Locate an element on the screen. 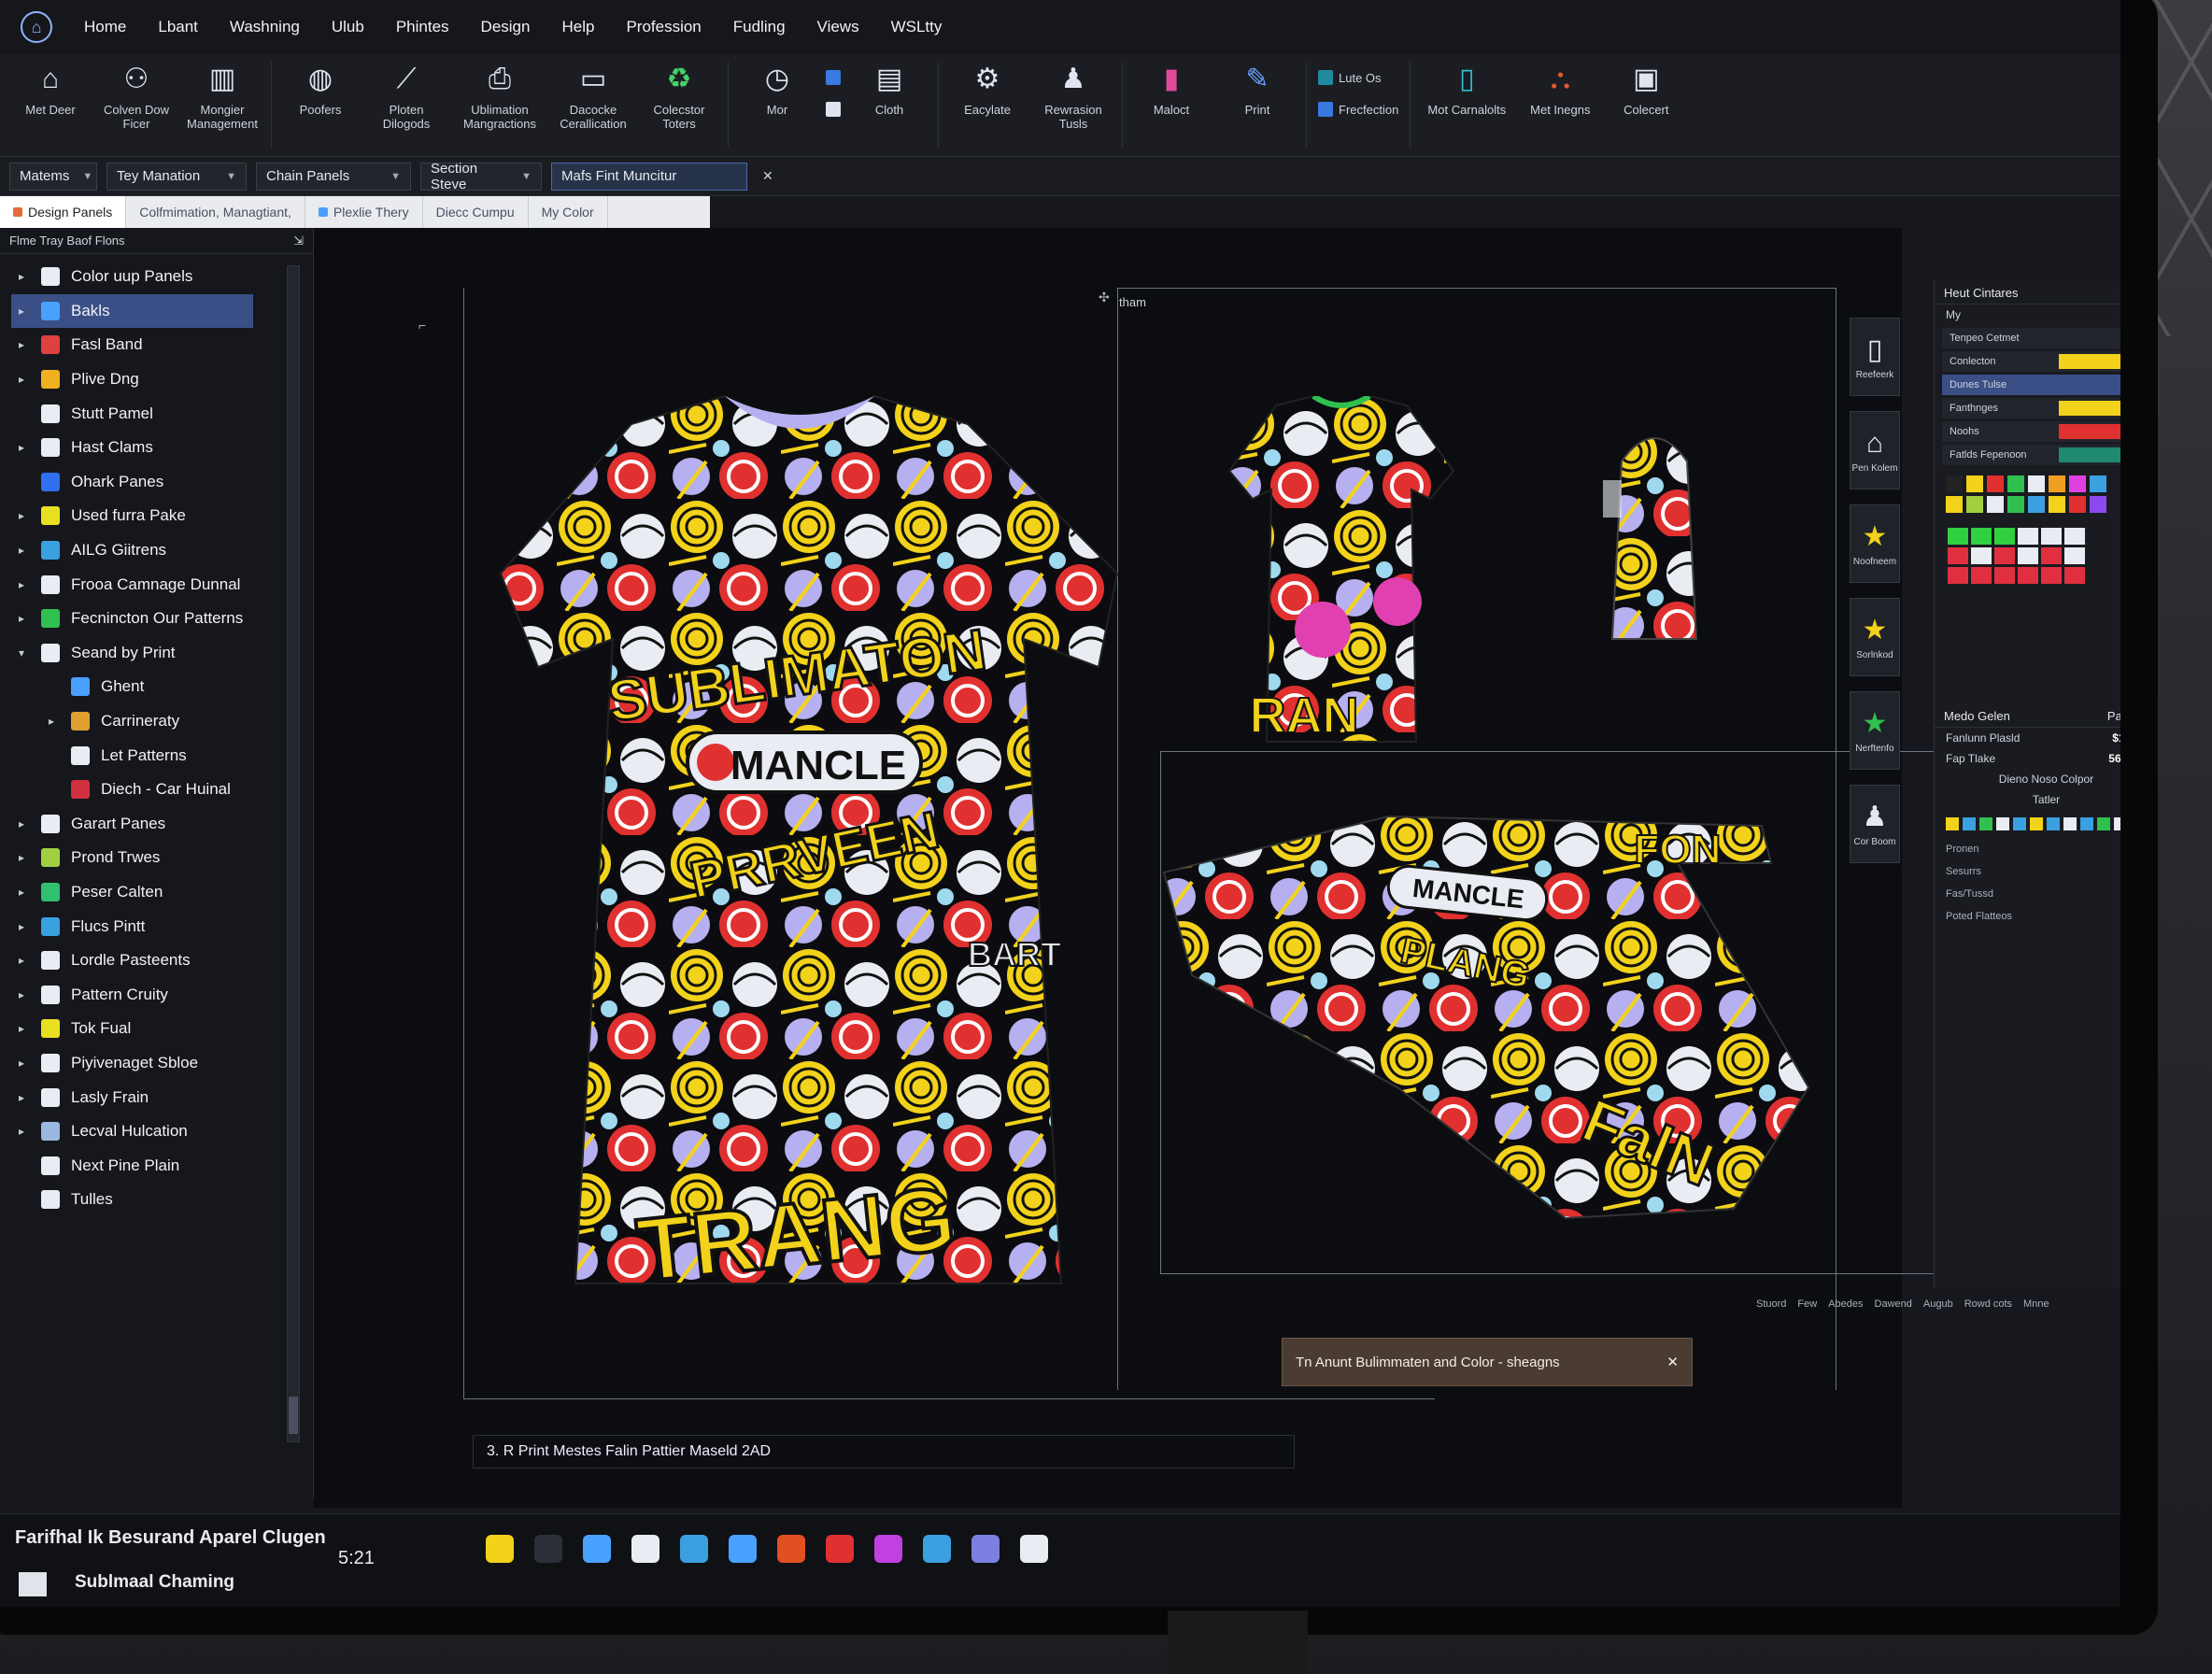  tree-item: ▸ Peser Calten is located at coordinates (156, 892).